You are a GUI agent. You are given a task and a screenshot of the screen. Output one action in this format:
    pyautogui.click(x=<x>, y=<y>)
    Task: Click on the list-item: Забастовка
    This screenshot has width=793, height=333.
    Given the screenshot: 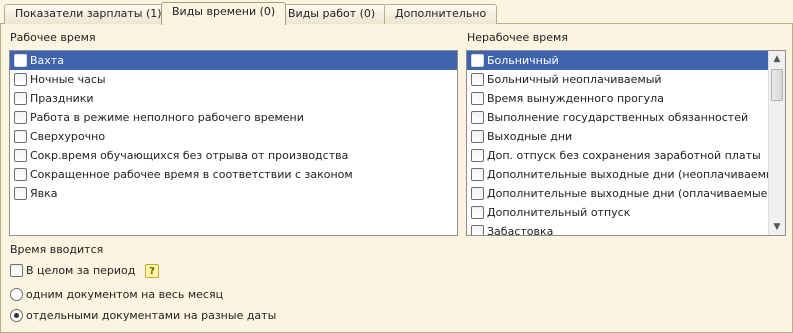 What is the action you would take?
    pyautogui.click(x=617, y=228)
    